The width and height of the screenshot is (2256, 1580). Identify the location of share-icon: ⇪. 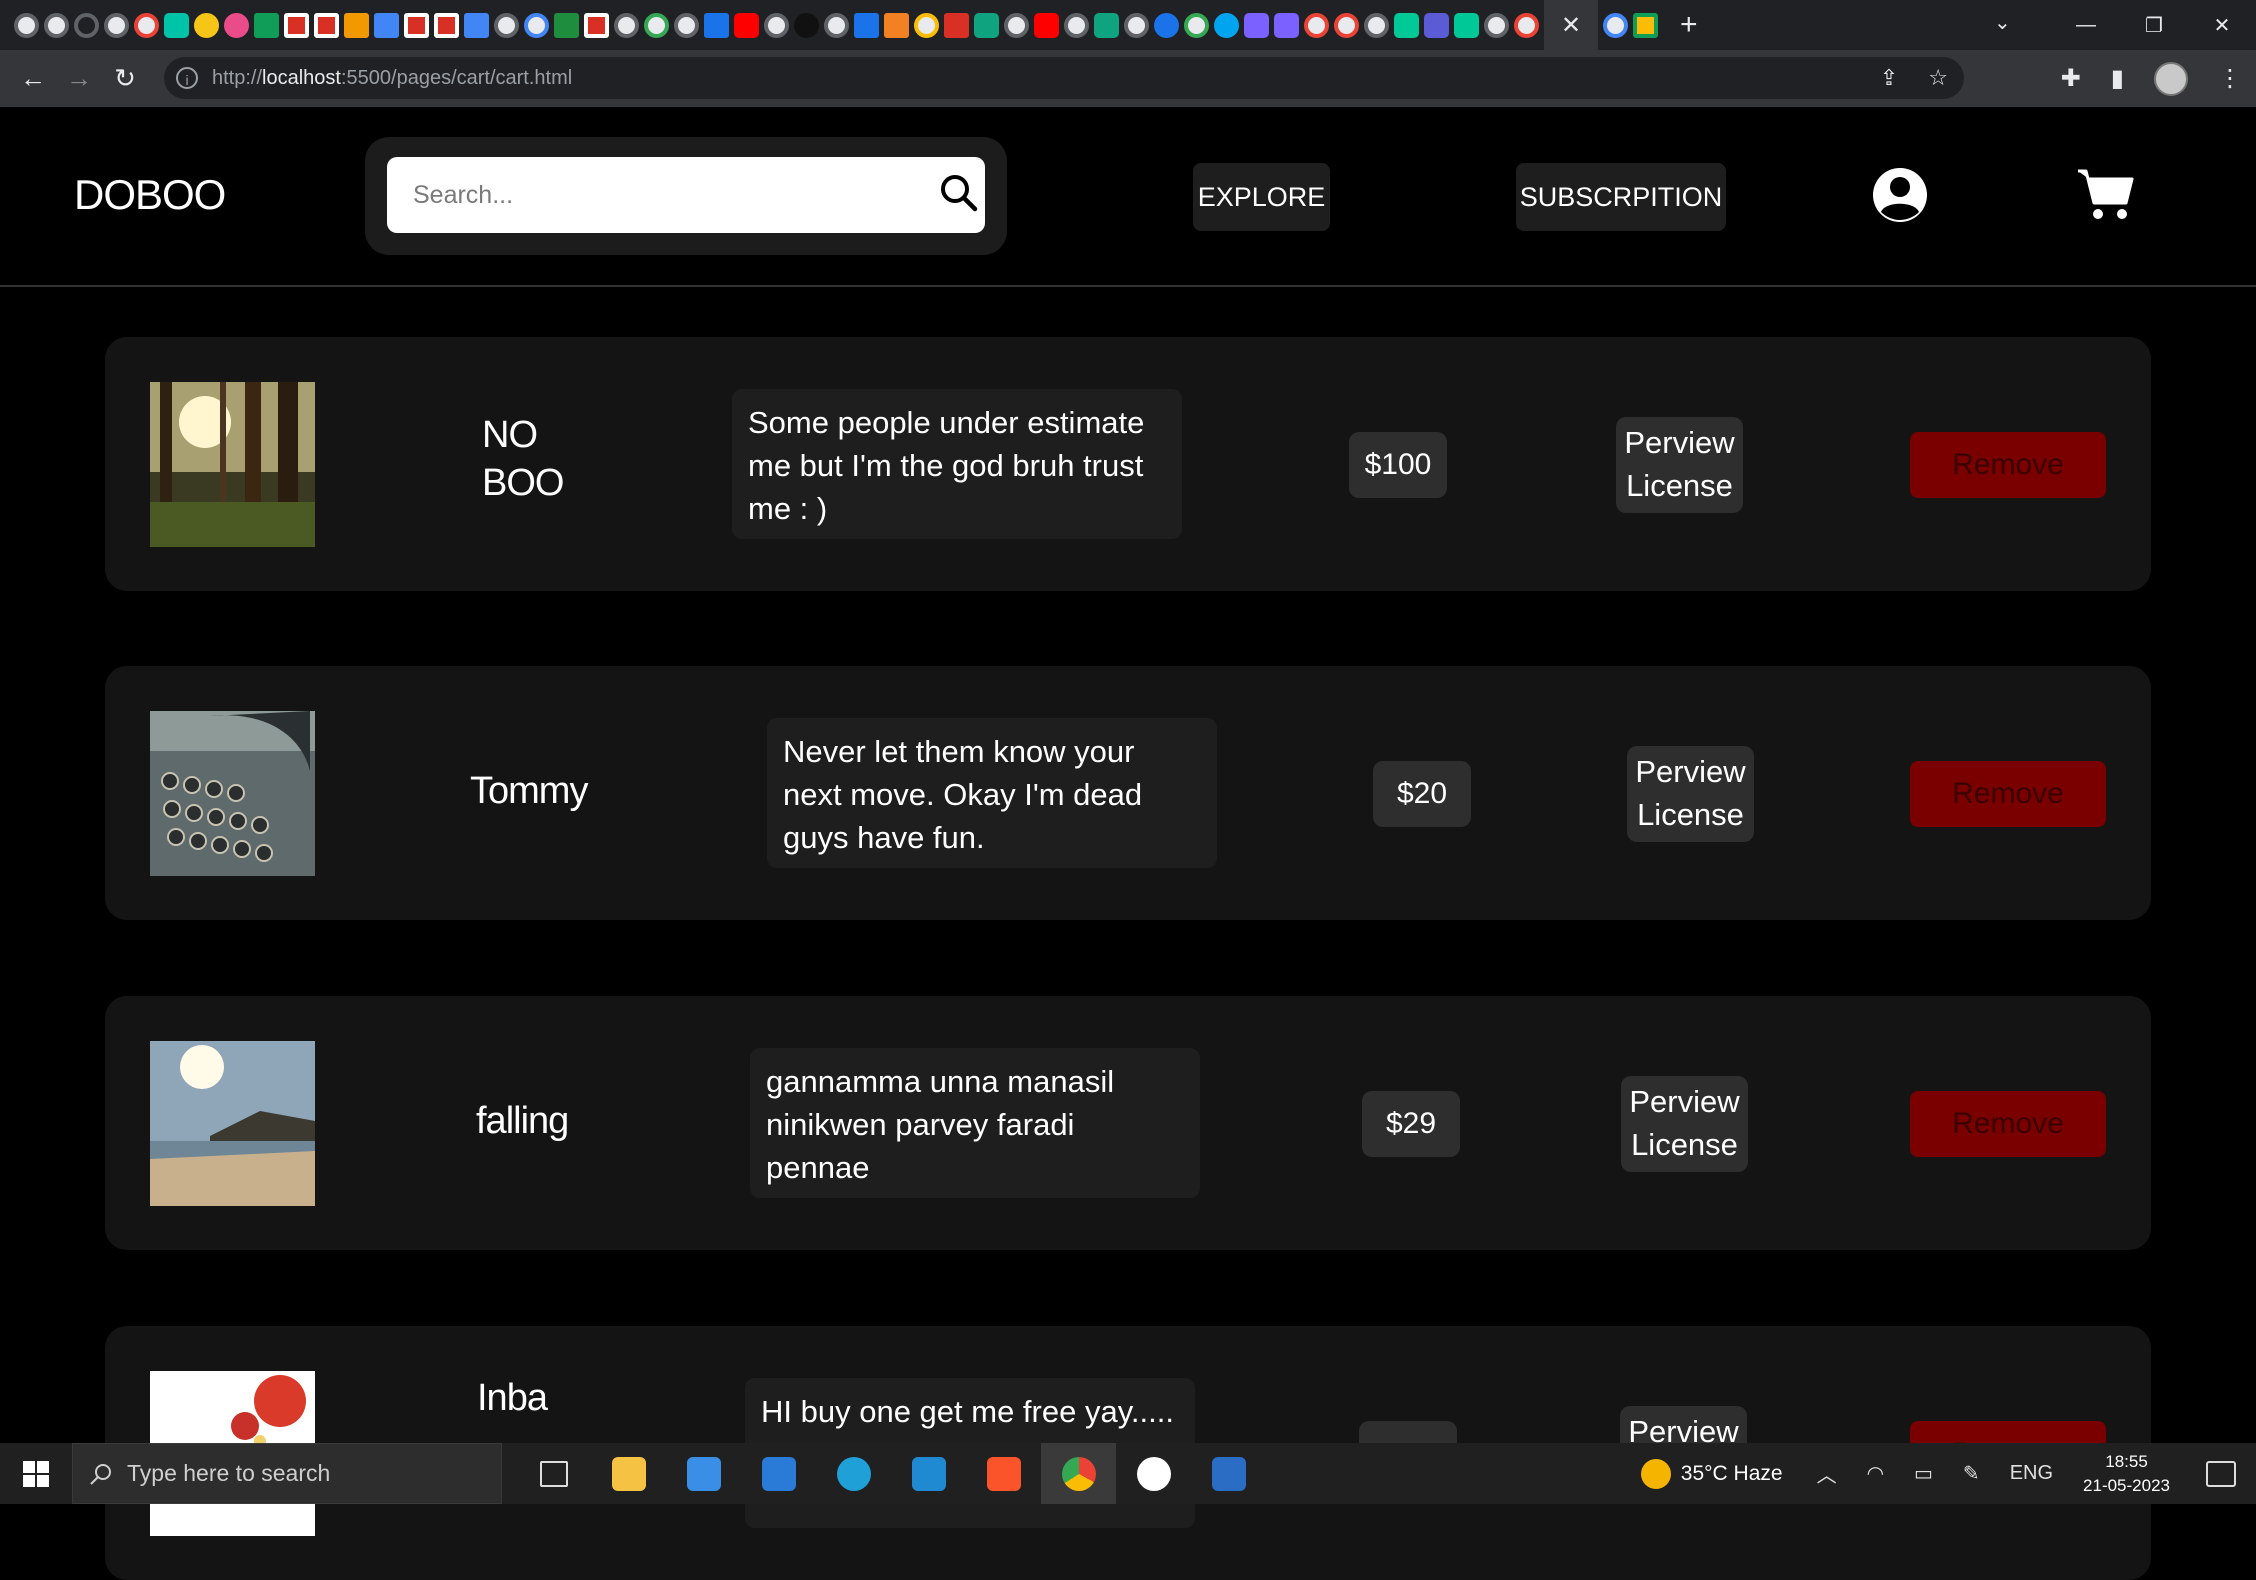
(1889, 78).